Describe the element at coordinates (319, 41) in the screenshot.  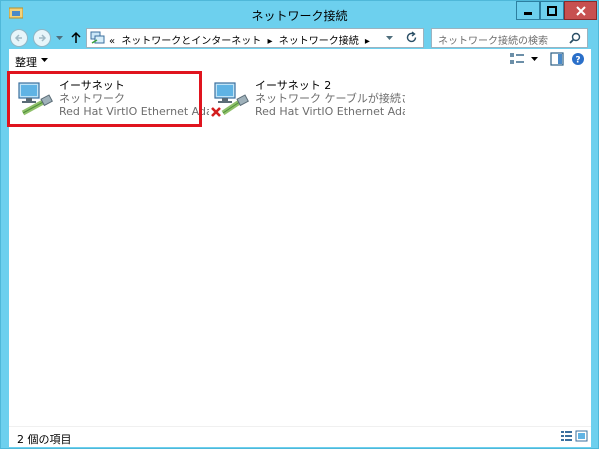
I see `breadcrumb-network-connections: ネットワーク接続` at that location.